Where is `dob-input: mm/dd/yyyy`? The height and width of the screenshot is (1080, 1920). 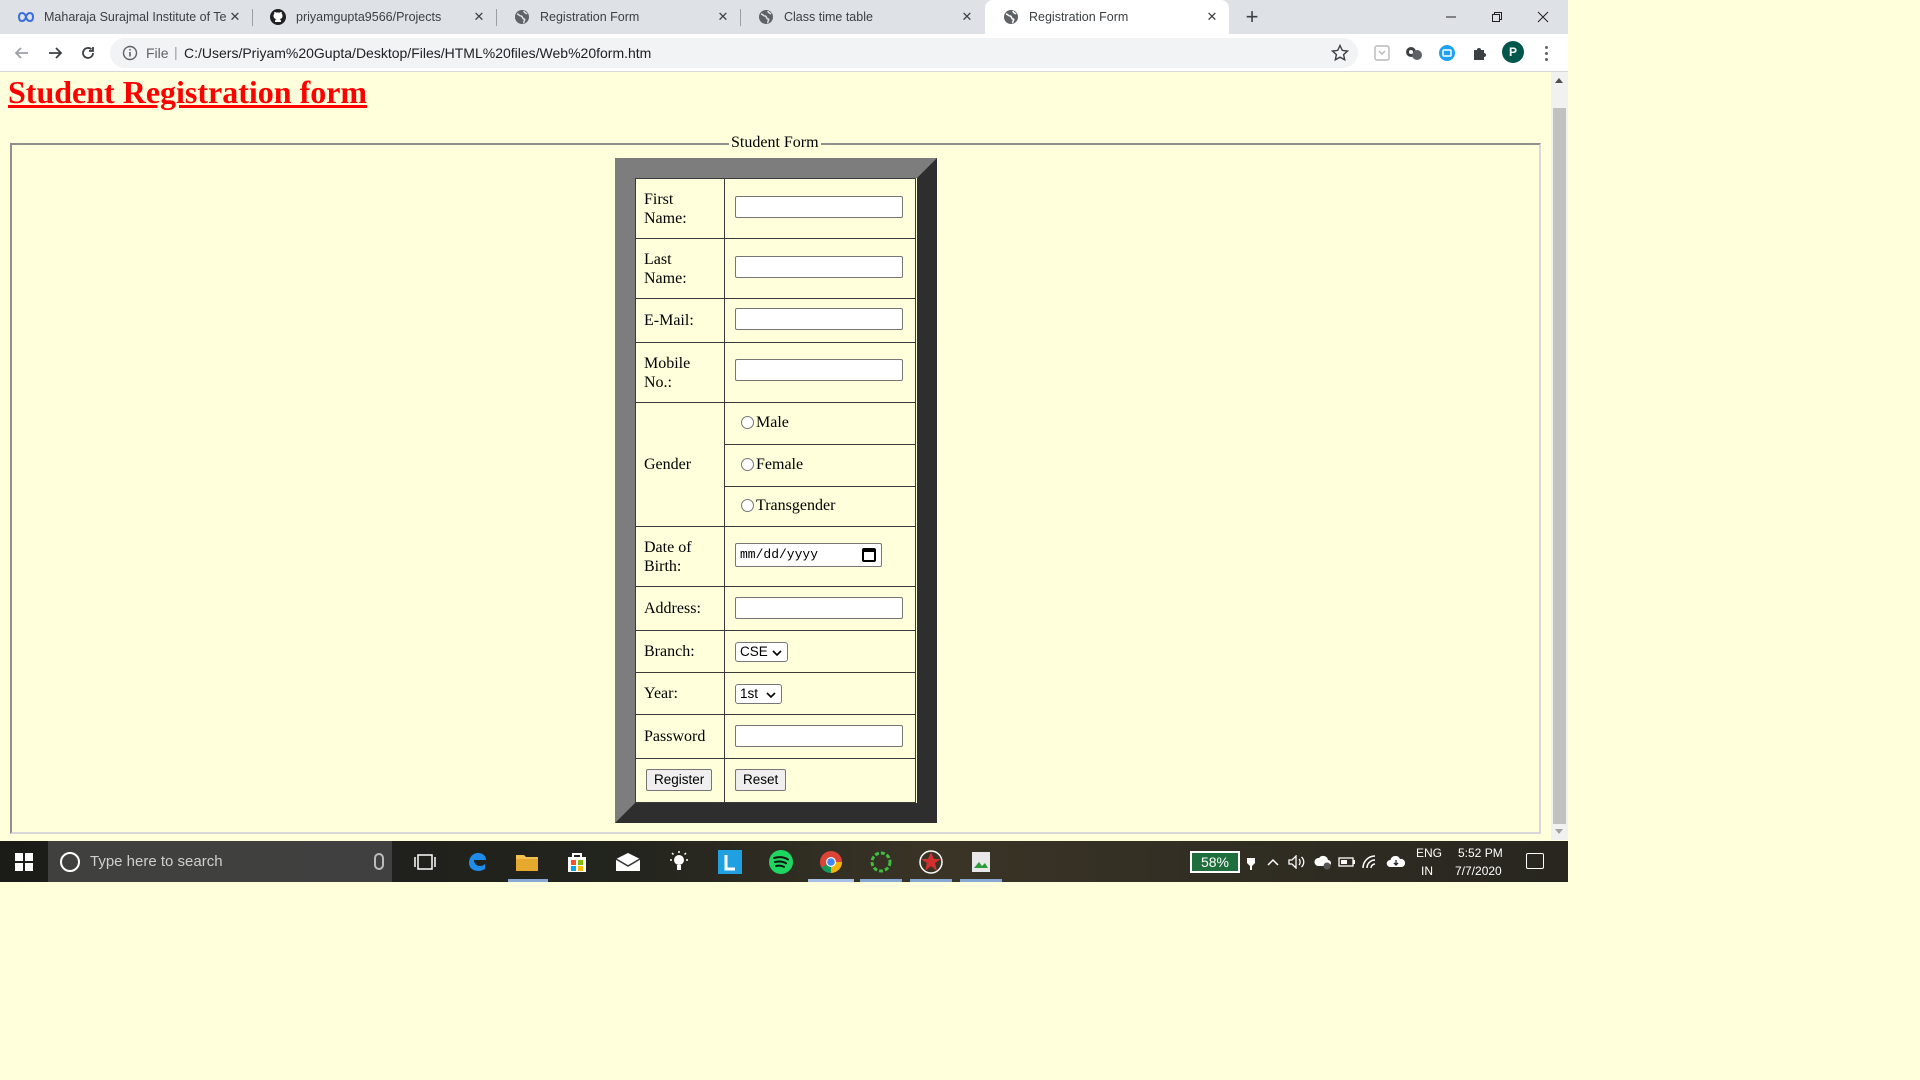 dob-input: mm/dd/yyyy is located at coordinates (808, 555).